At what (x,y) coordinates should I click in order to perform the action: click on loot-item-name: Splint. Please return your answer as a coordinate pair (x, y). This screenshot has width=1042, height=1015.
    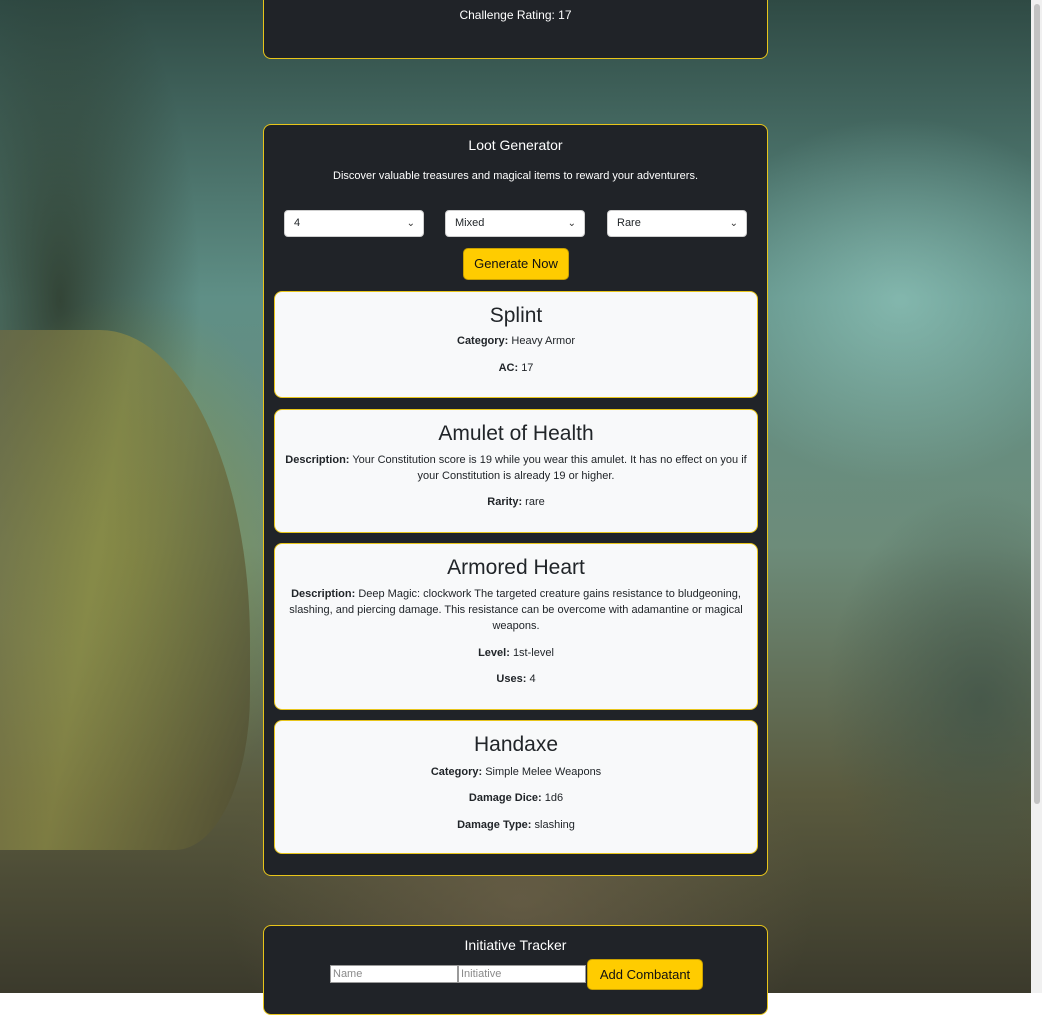
    Looking at the image, I should click on (516, 315).